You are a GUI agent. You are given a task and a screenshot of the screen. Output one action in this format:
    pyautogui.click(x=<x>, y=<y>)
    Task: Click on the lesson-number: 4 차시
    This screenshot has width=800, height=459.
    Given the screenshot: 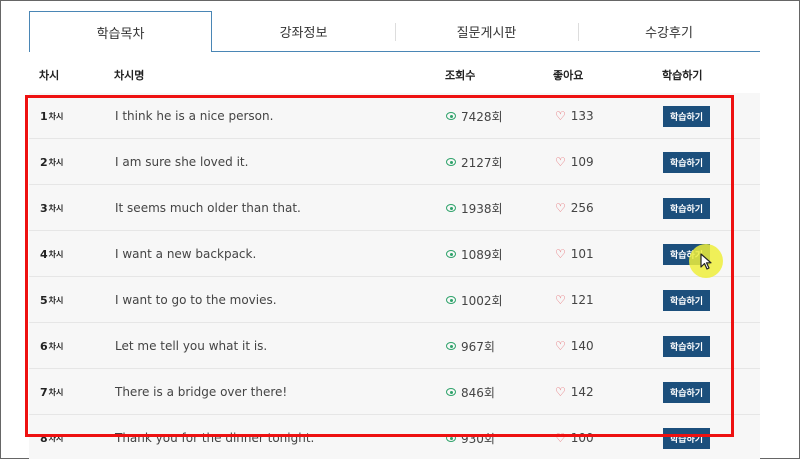 What is the action you would take?
    pyautogui.click(x=52, y=254)
    